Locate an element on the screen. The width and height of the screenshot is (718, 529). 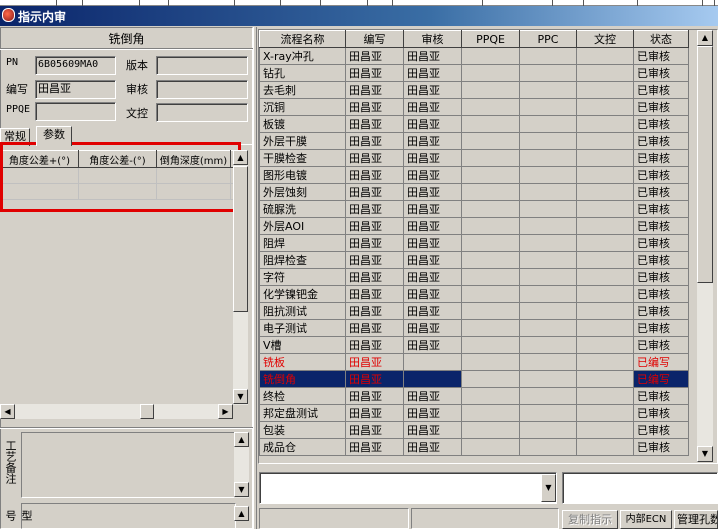
process-name-cell: V槽 is located at coordinates (302, 345).